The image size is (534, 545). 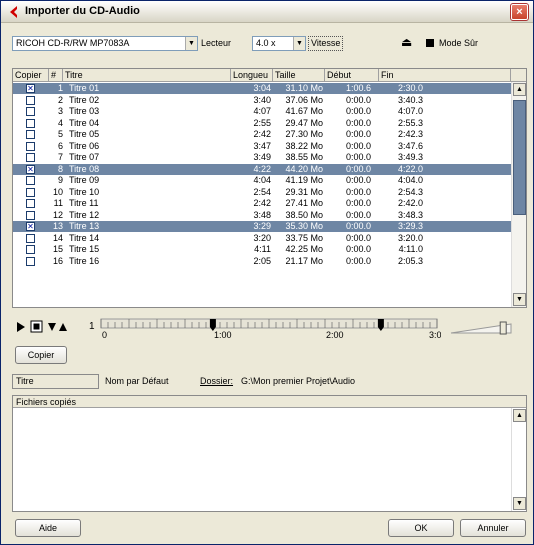 I want to click on table-row: ✕ 8 Titre 08 4:22 44.20 Mo 0:00.0 4:22.0, so click(x=262, y=169).